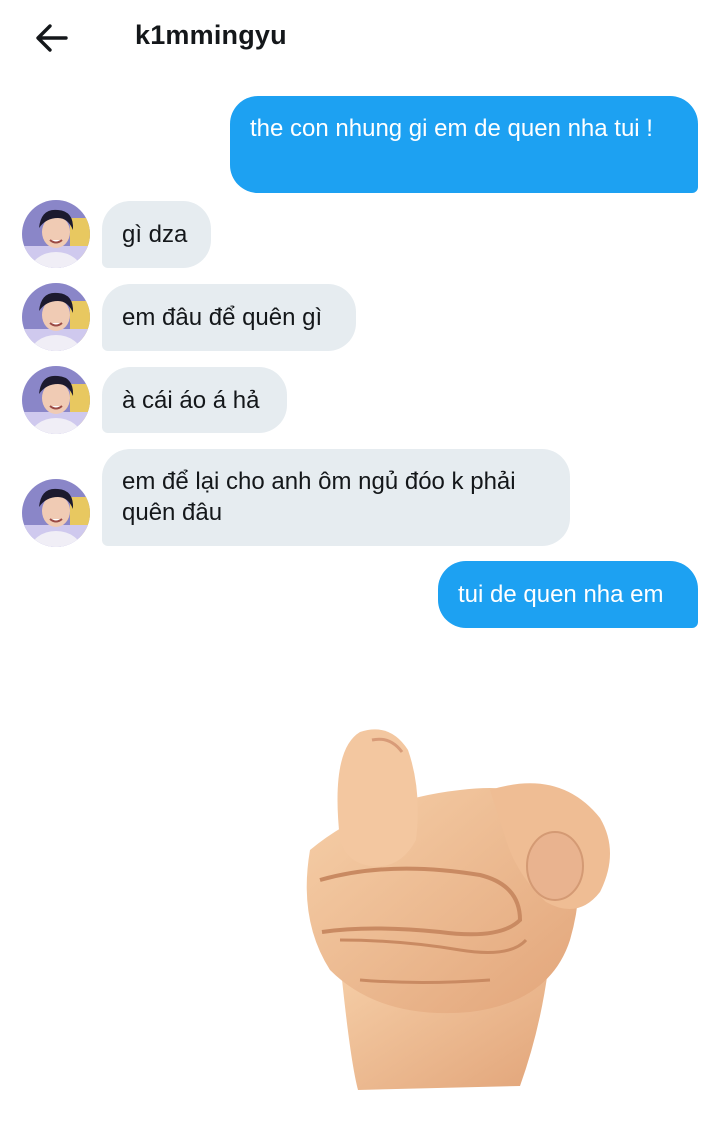 The image size is (720, 1131). I want to click on arrow-left-icon, so click(52, 38).